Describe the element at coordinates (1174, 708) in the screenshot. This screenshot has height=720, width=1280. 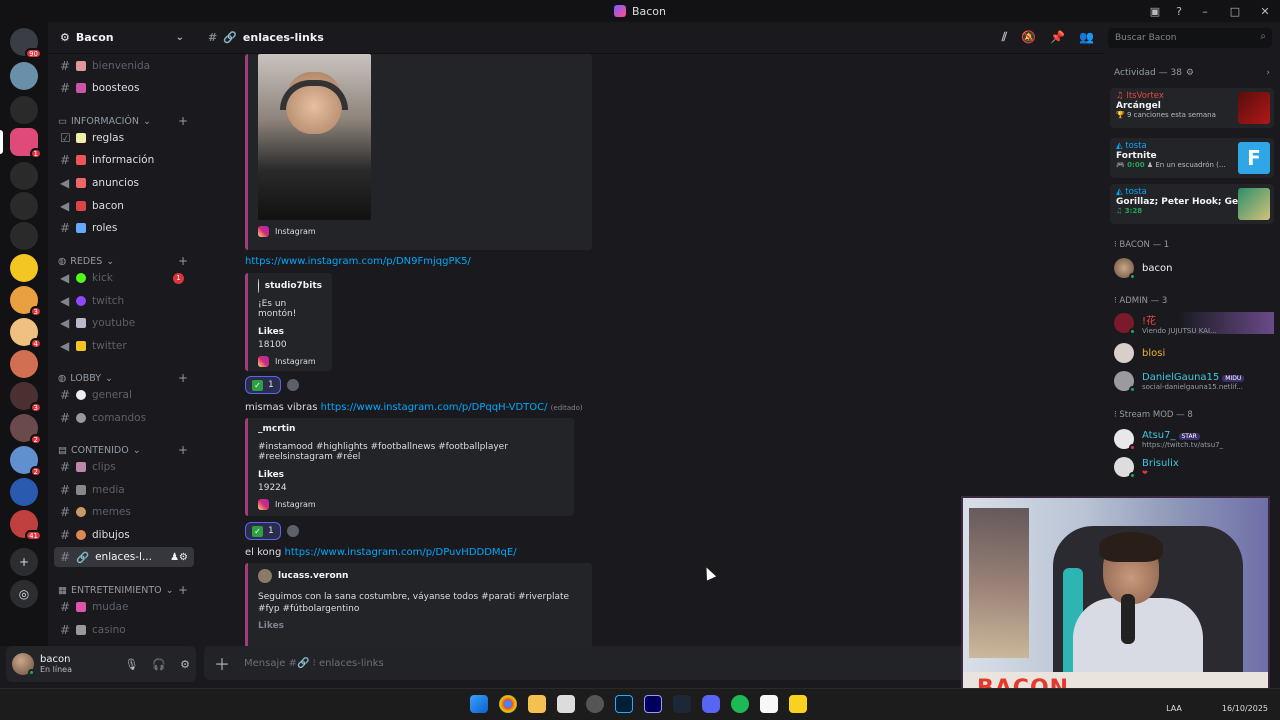
I see `language-indicator: LAA` at that location.